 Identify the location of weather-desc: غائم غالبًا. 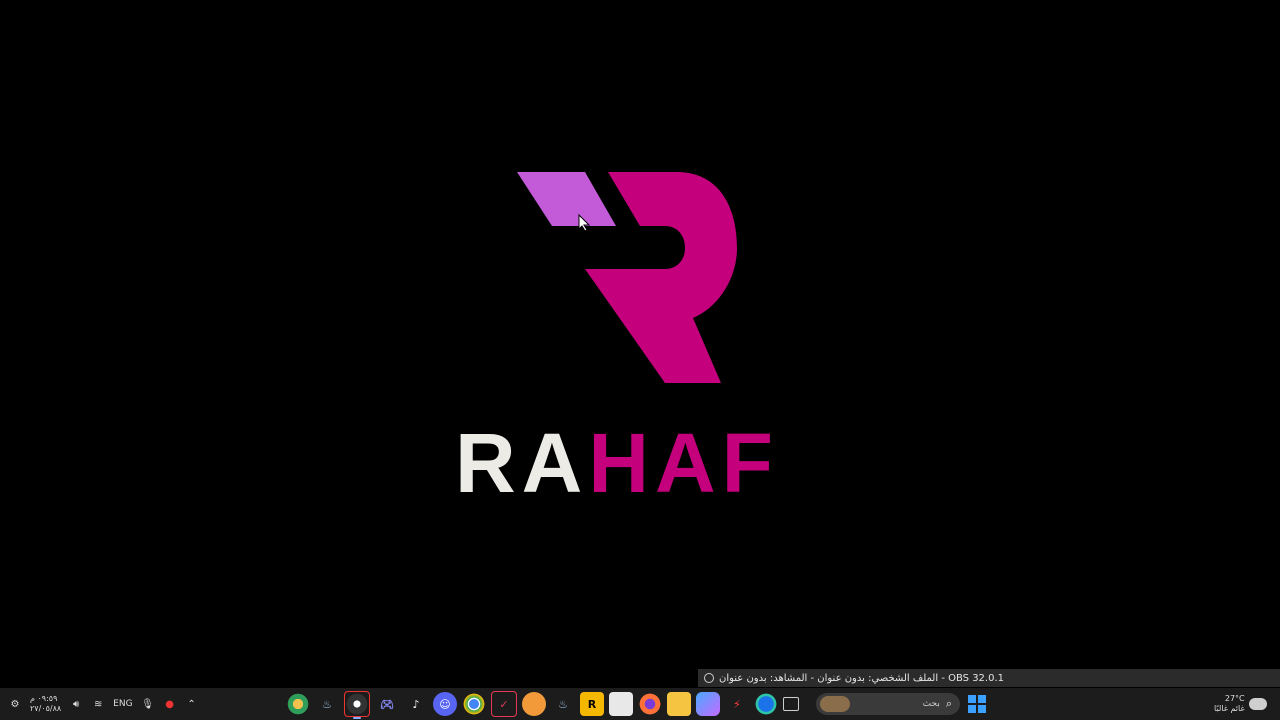
(1229, 708).